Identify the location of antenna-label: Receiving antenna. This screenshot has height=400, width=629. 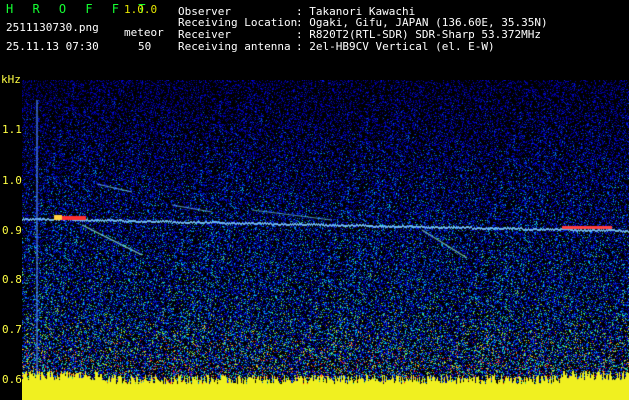
(234, 46).